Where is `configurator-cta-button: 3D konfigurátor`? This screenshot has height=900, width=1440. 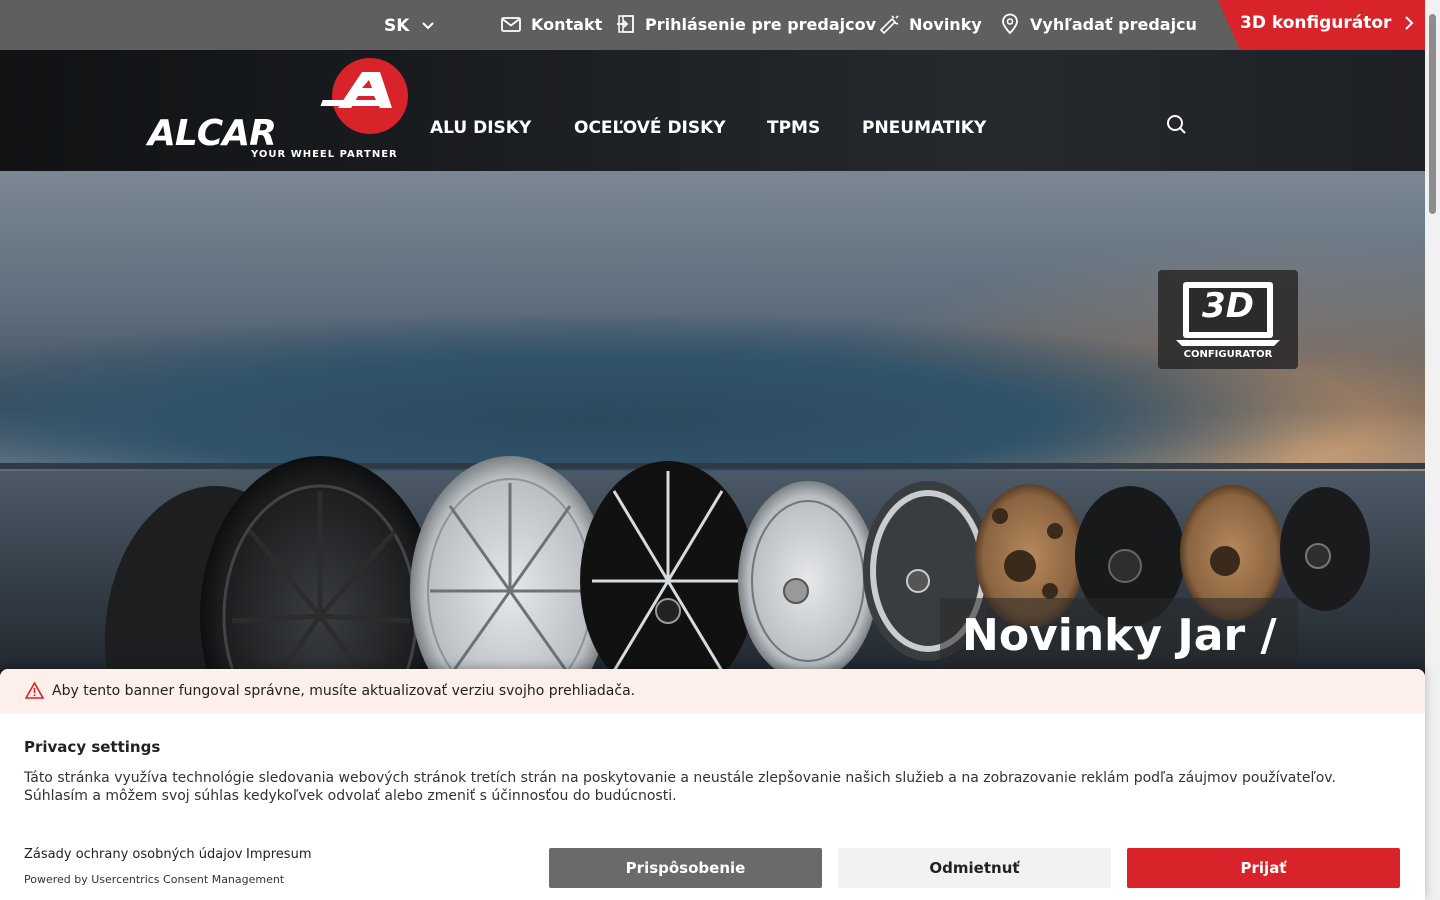 configurator-cta-button: 3D konfigurátor is located at coordinates (1327, 23).